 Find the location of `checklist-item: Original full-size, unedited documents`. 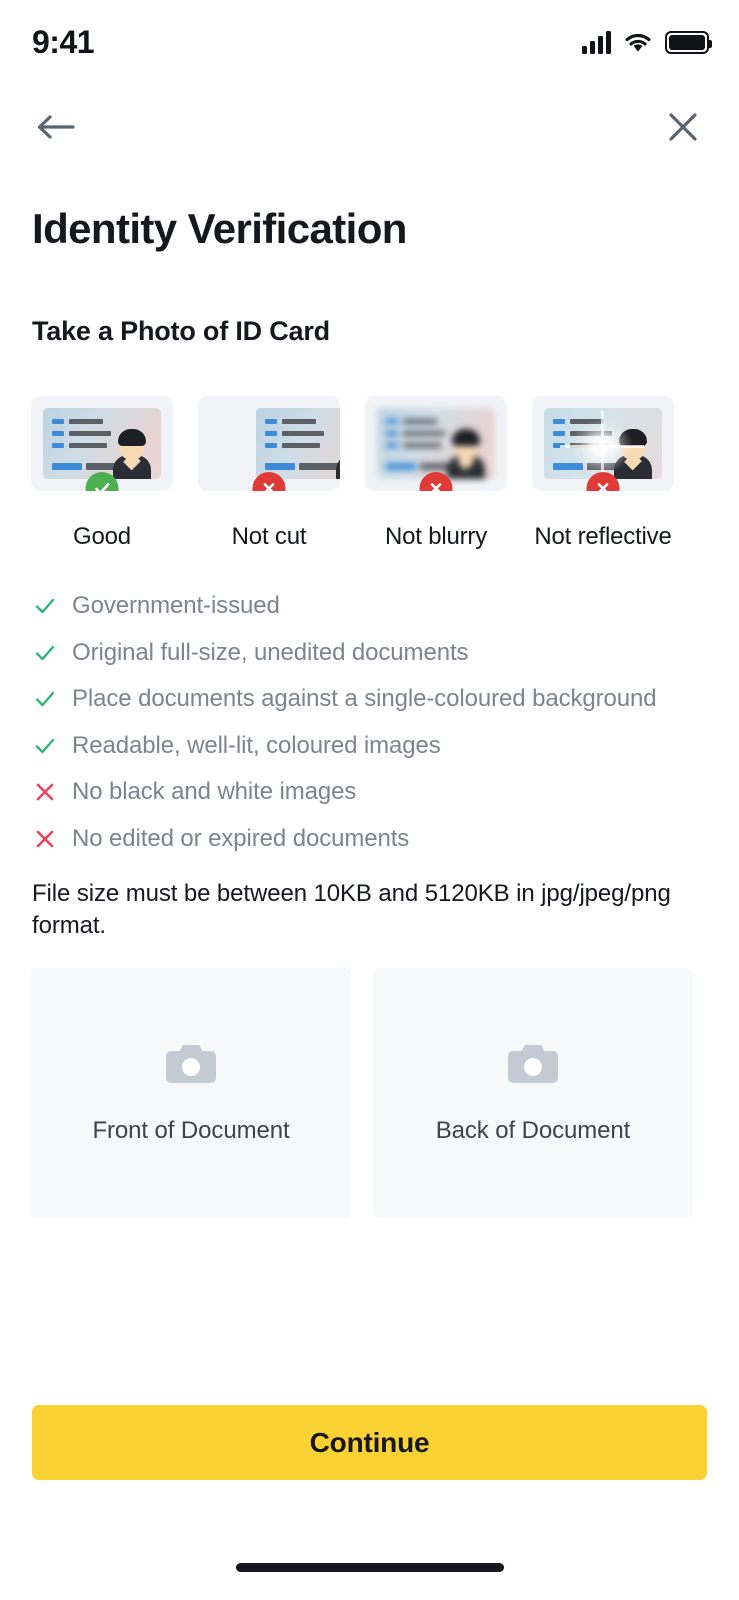

checklist-item: Original full-size, unedited documents is located at coordinates (372, 653).